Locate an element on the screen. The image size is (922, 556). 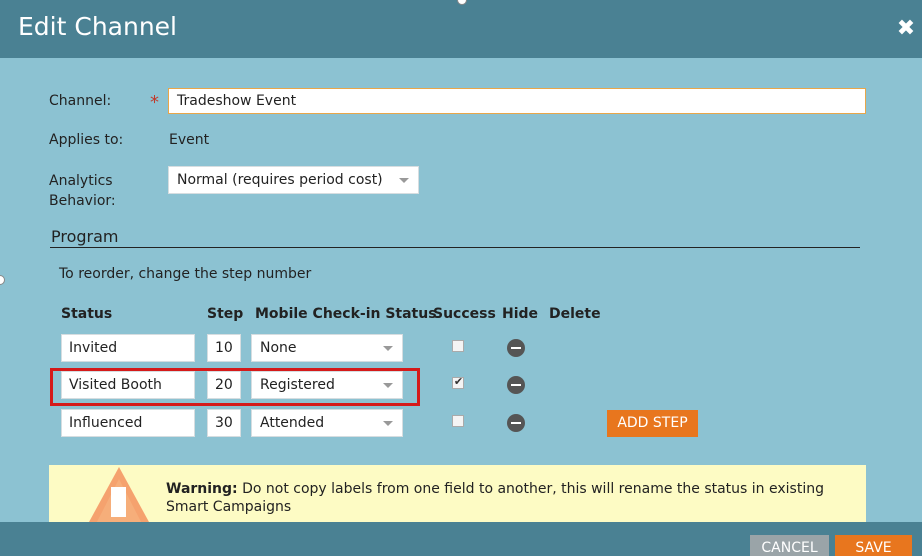
close-icon: ✖ is located at coordinates (906, 29).